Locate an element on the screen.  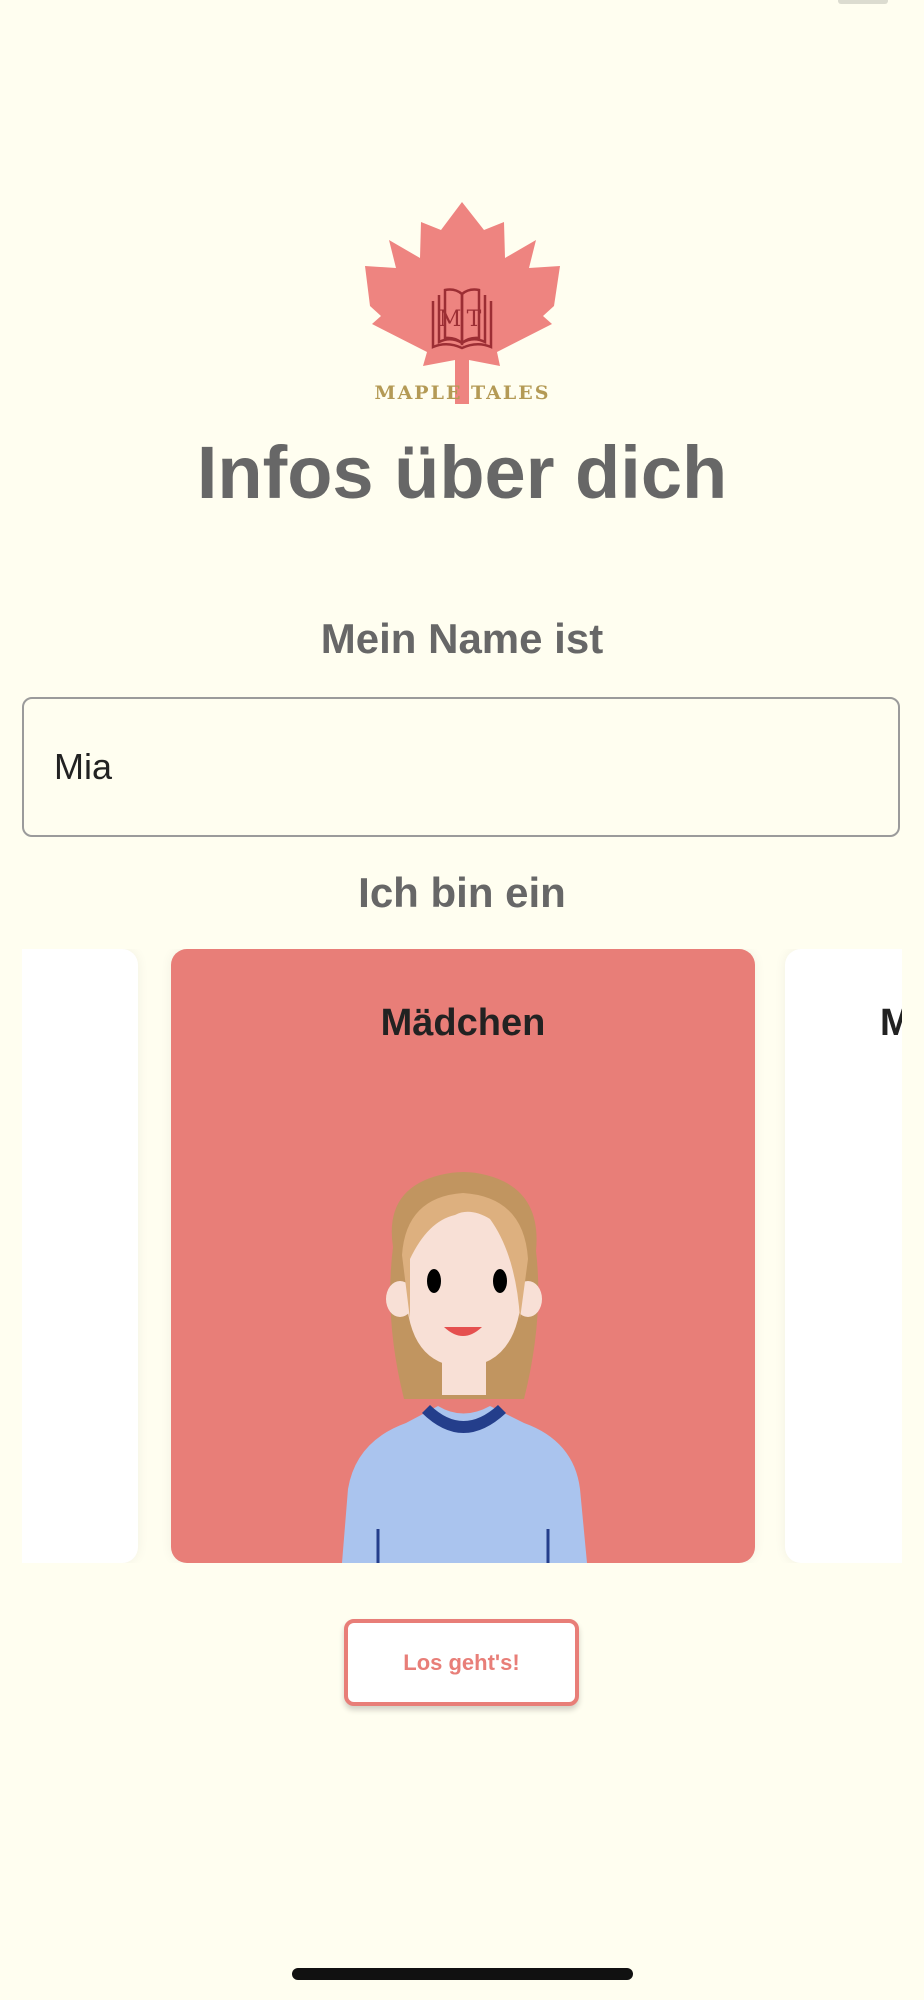
start-button: Los geht's! is located at coordinates (461, 1662).